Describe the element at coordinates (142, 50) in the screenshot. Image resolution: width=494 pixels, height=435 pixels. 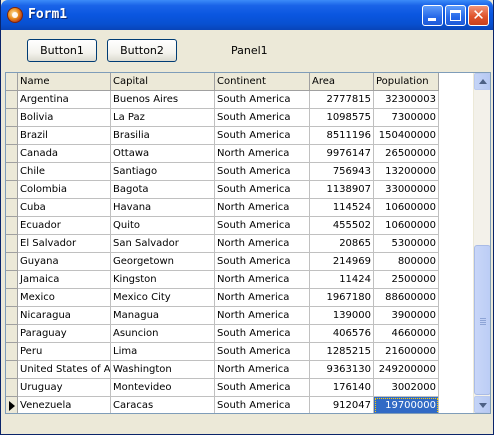
I see `button2: Button2` at that location.